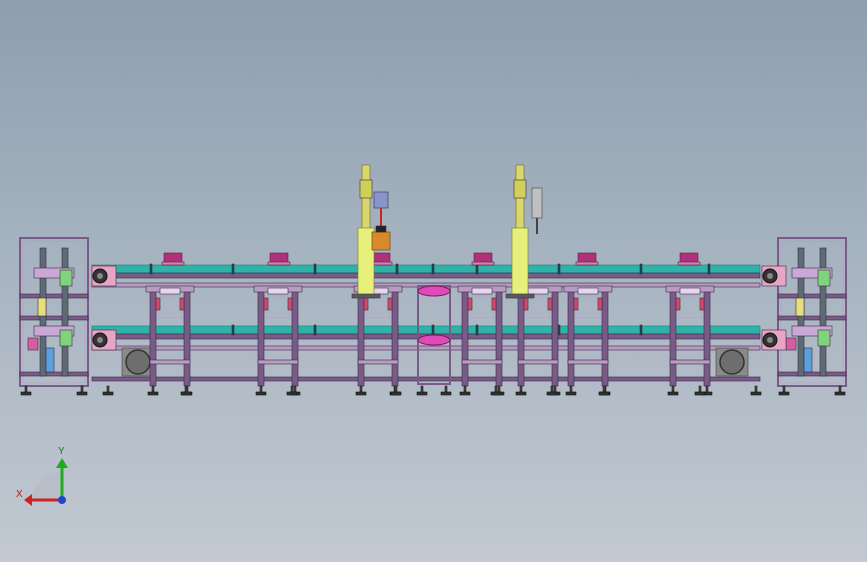 The image size is (867, 562). Describe the element at coordinates (673, 393) in the screenshot. I see `station-7-foot-left` at that location.